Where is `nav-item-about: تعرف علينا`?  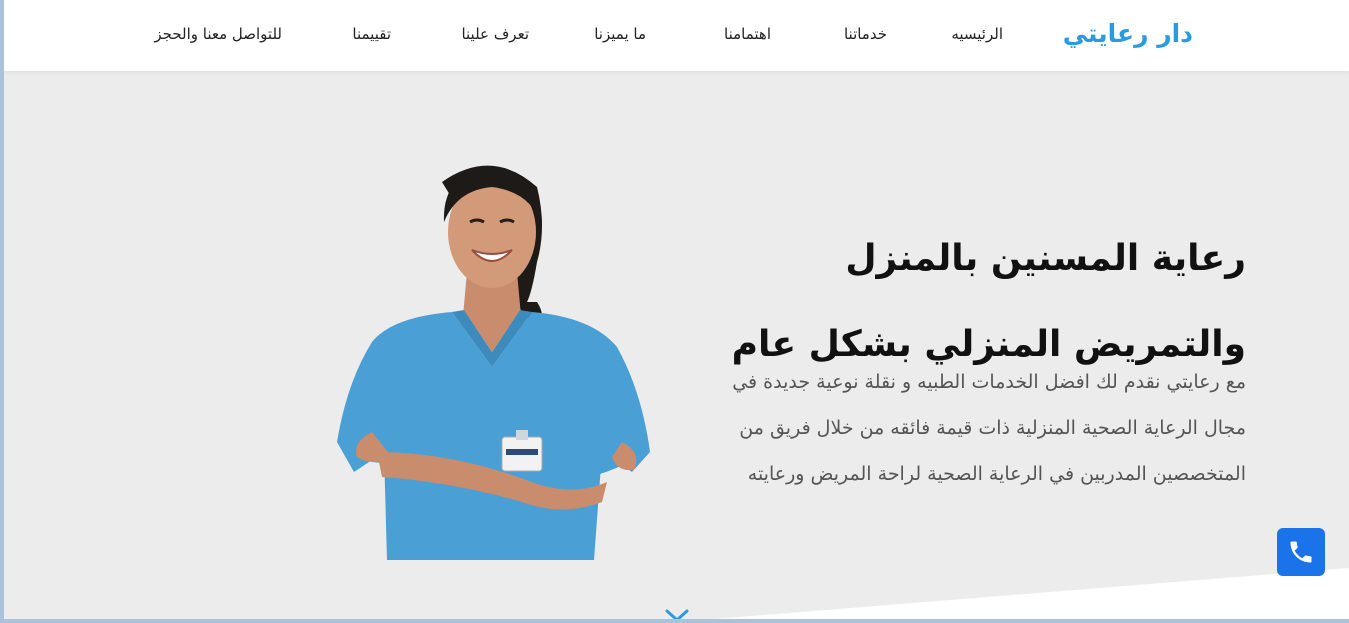
nav-item-about: تعرف علينا is located at coordinates (495, 34).